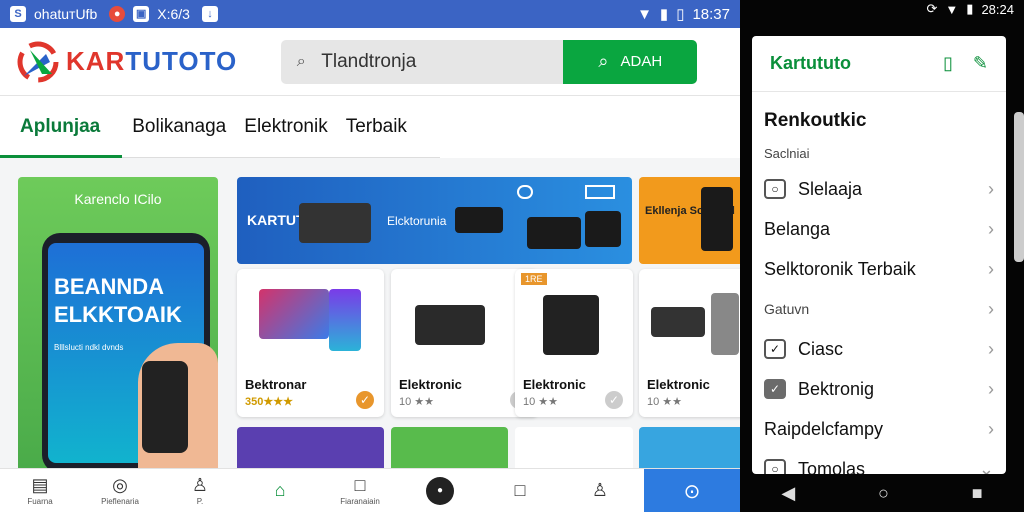  Describe the element at coordinates (830, 188) in the screenshot. I see `menu-item-label: Slelaaja` at that location.